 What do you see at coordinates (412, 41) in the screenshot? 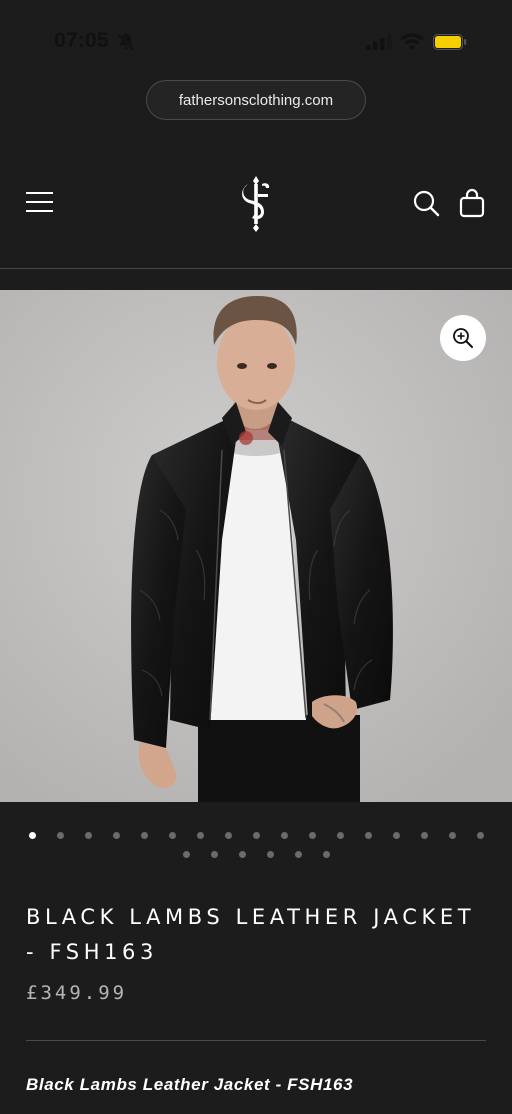
I see `wifi-icon` at bounding box center [412, 41].